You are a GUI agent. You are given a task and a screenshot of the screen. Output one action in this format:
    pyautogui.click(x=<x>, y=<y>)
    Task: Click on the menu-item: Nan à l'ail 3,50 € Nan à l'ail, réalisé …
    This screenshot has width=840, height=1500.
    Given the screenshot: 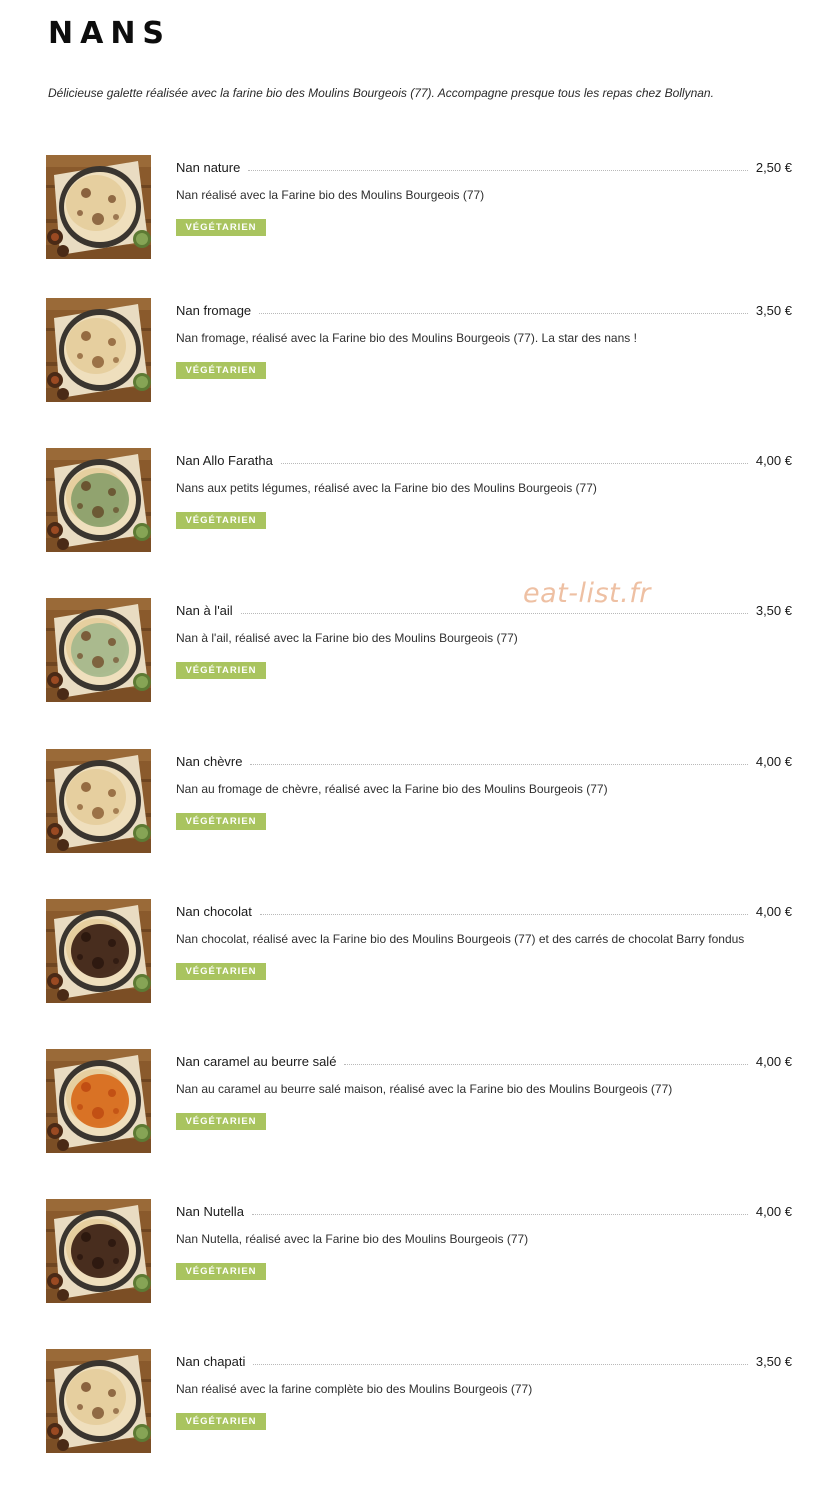 What is the action you would take?
    pyautogui.click(x=419, y=651)
    